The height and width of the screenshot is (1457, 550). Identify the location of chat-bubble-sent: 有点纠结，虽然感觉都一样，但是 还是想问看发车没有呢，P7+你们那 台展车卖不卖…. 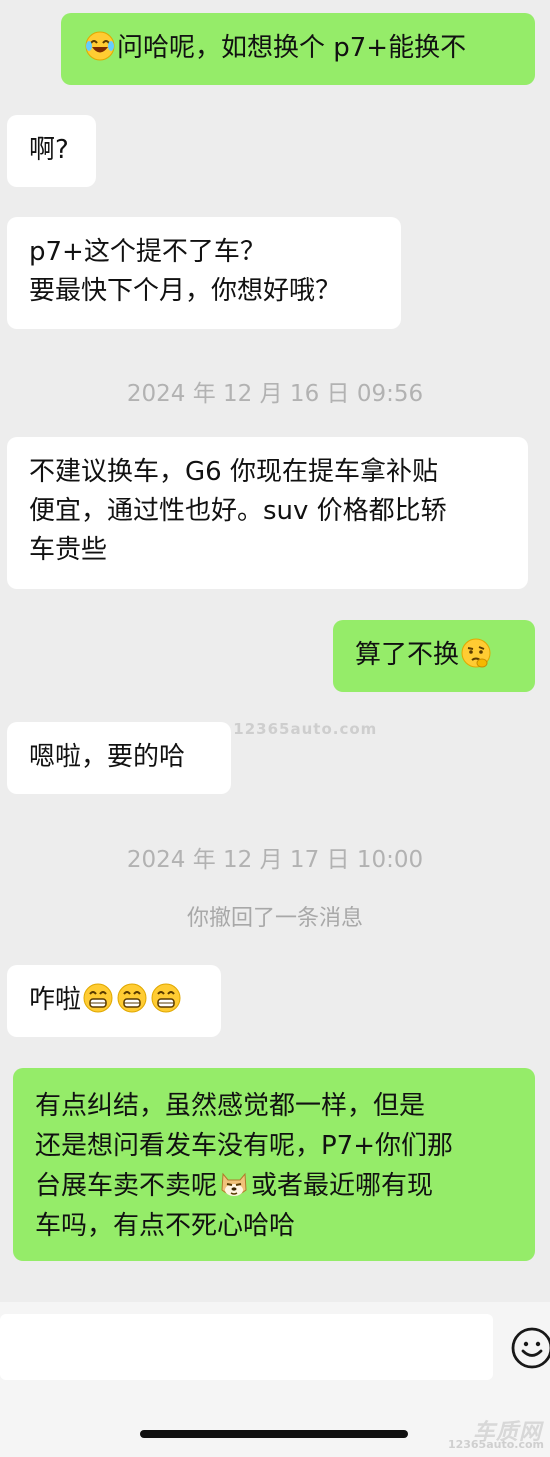
(274, 1164).